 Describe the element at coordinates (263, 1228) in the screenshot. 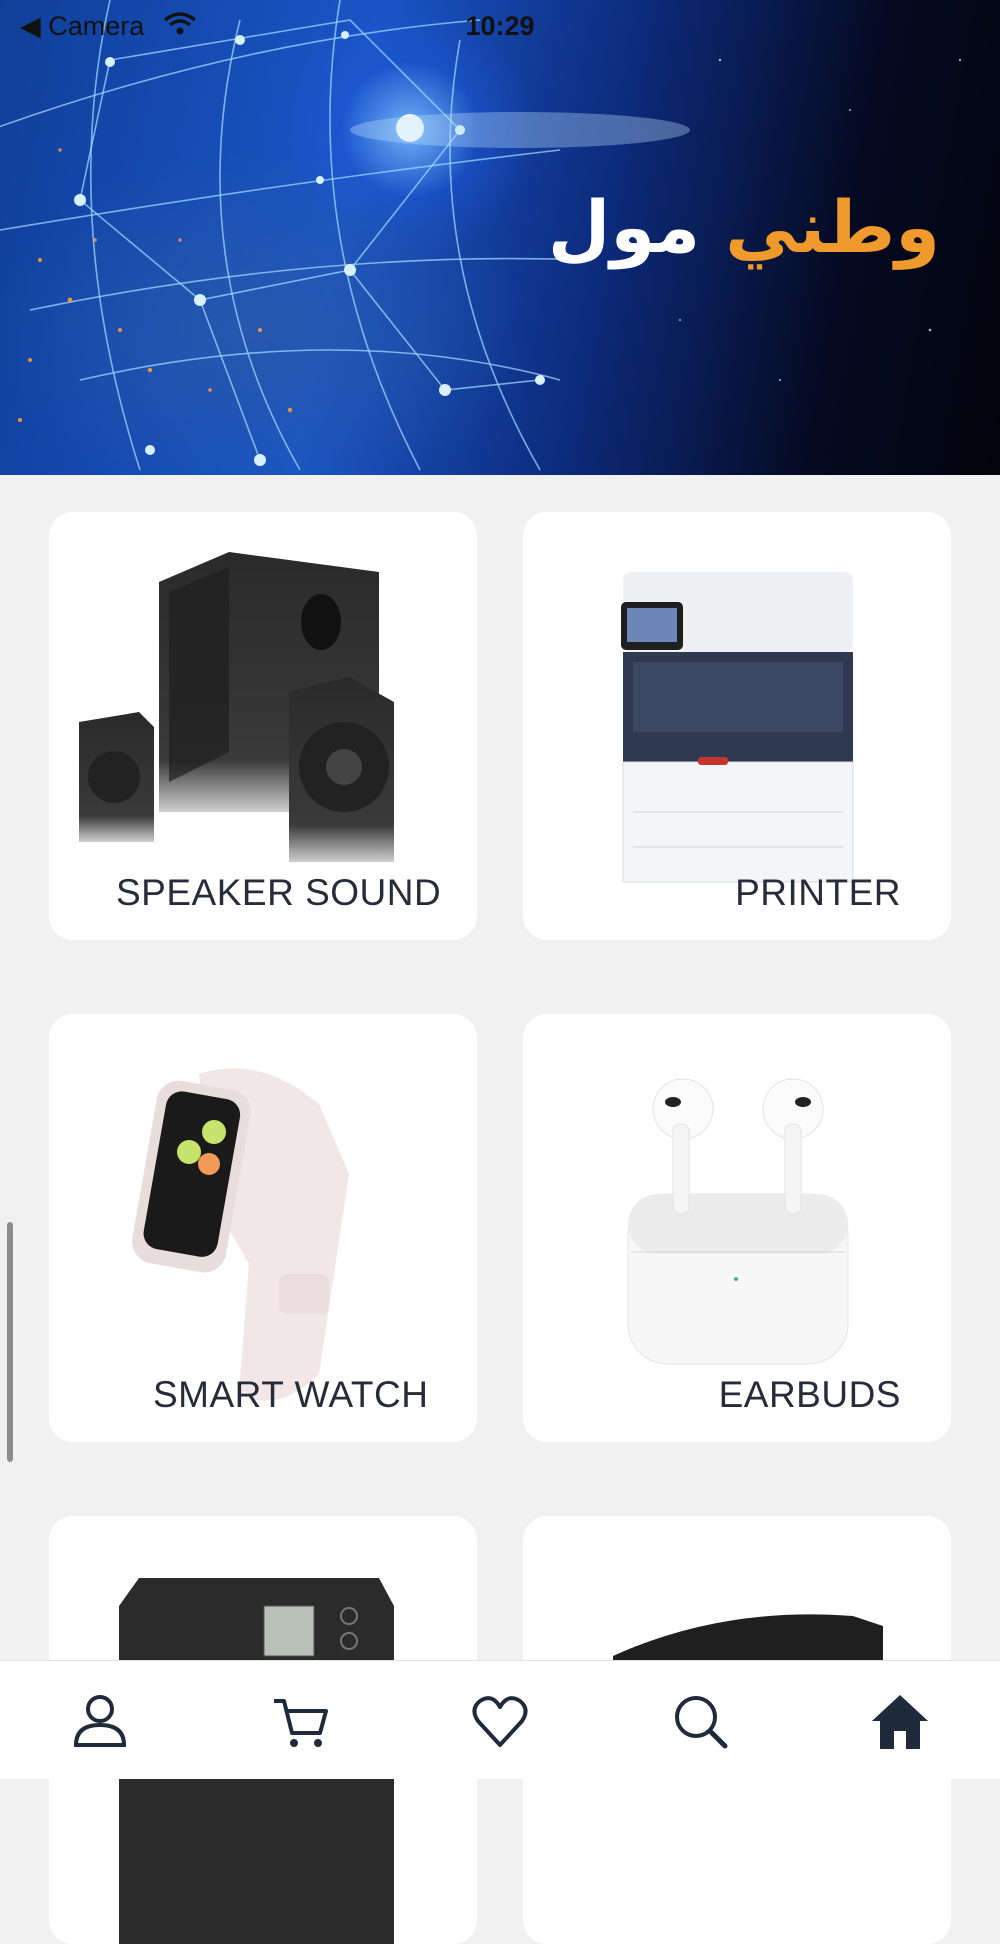

I see `category-card-smart-watch: SMART WATCH` at that location.